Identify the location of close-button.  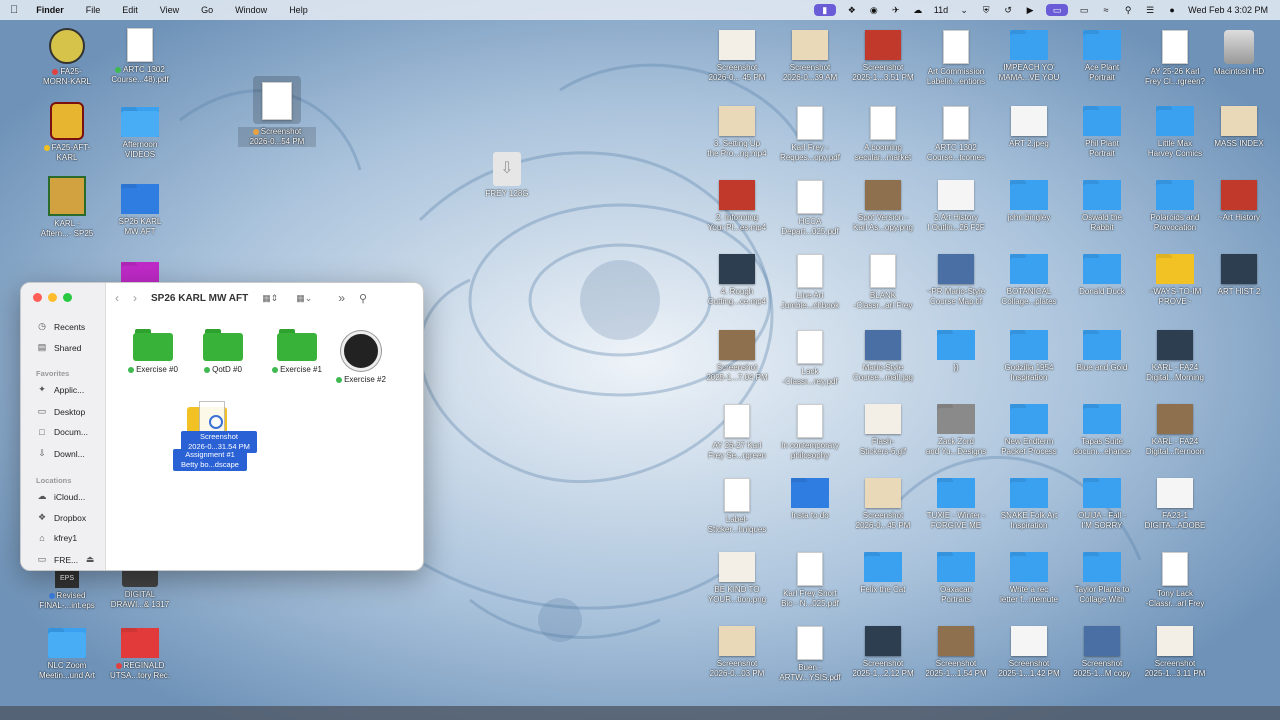
(37, 297).